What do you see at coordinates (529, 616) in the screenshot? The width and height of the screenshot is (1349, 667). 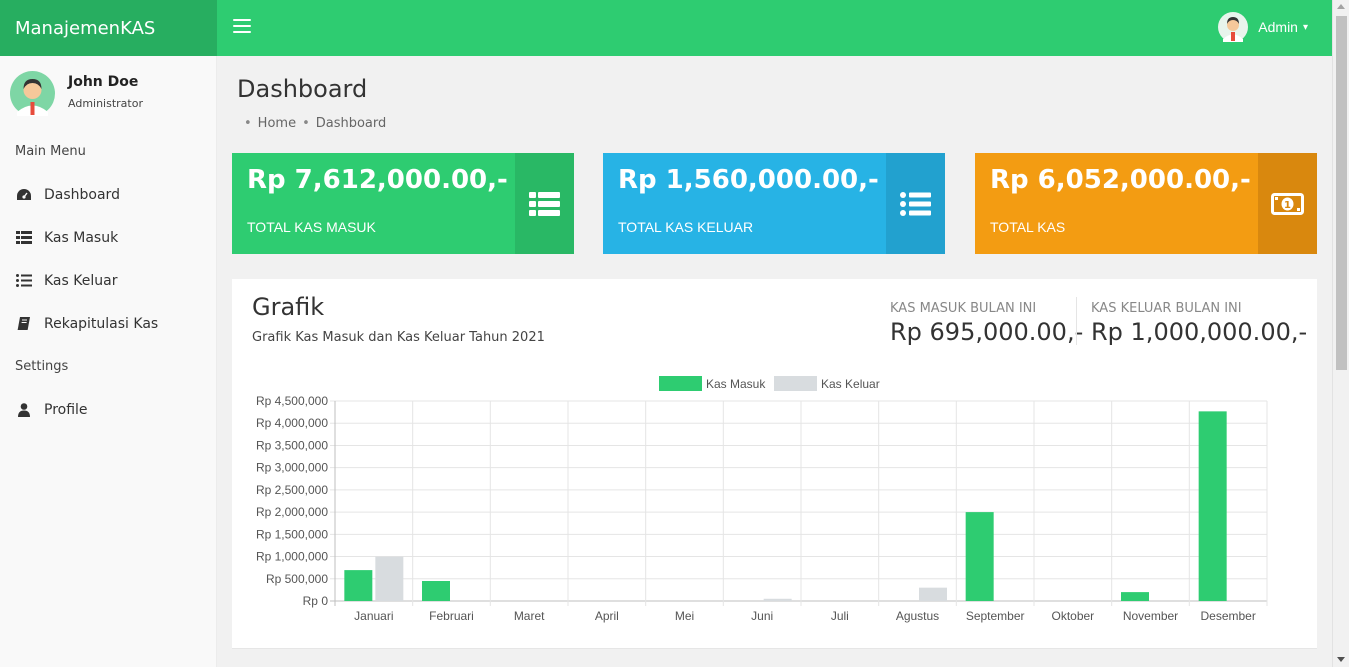 I see `x-tick-label: Maret` at bounding box center [529, 616].